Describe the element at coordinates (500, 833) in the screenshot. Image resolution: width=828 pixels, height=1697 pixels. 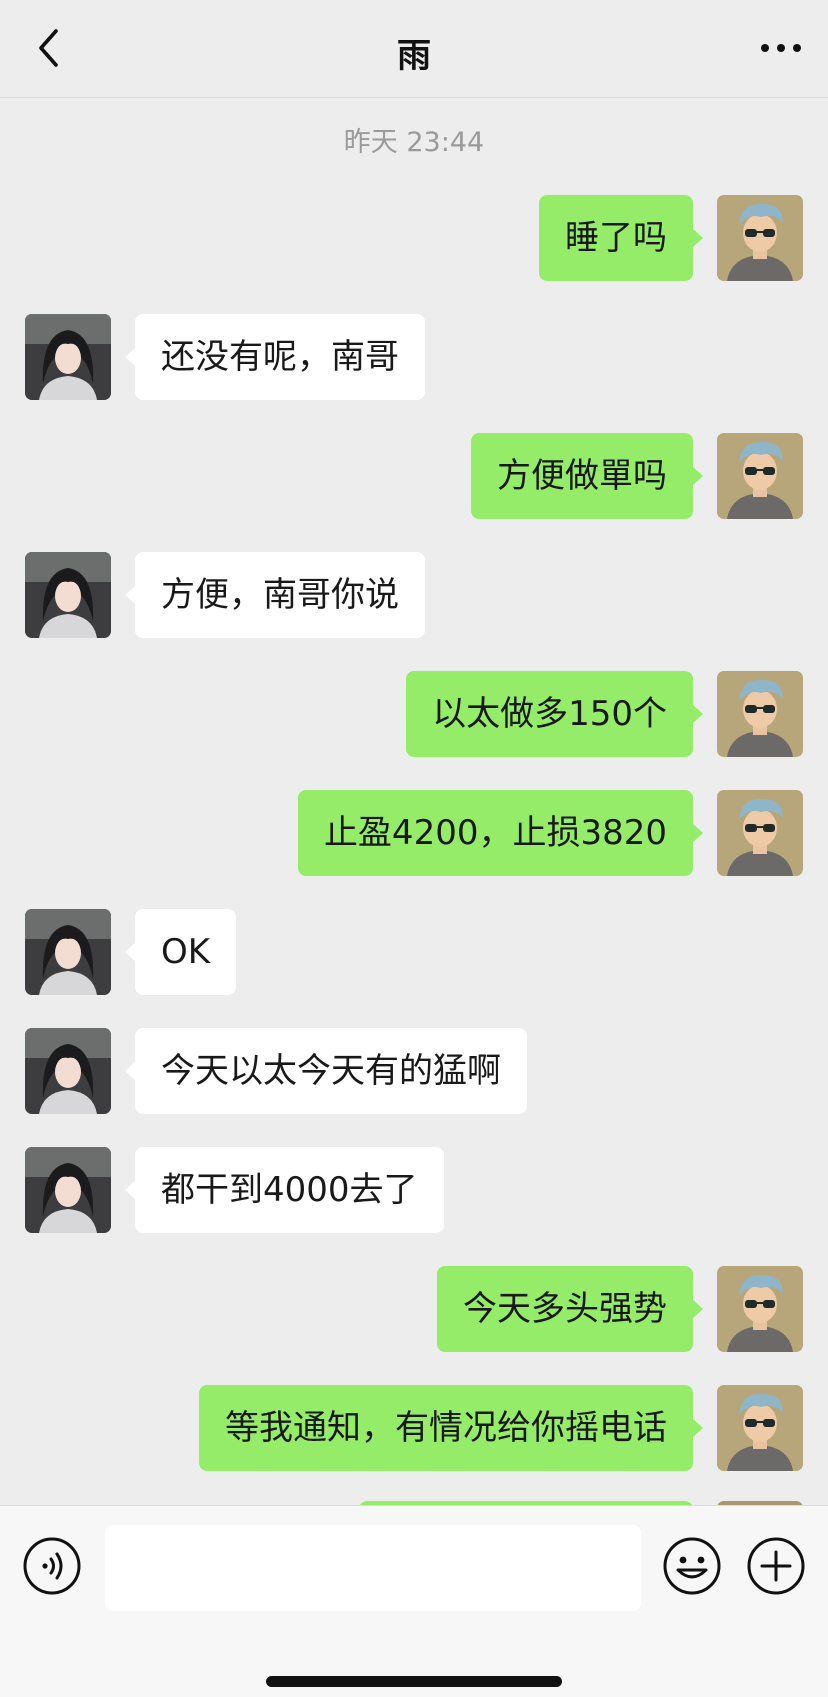
I see `sent-message-bubble: 止盈4200，止损3820` at that location.